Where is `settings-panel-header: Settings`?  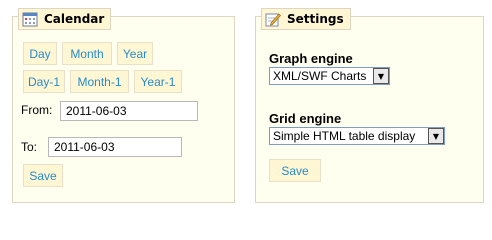
settings-panel-header: Settings is located at coordinates (306, 19).